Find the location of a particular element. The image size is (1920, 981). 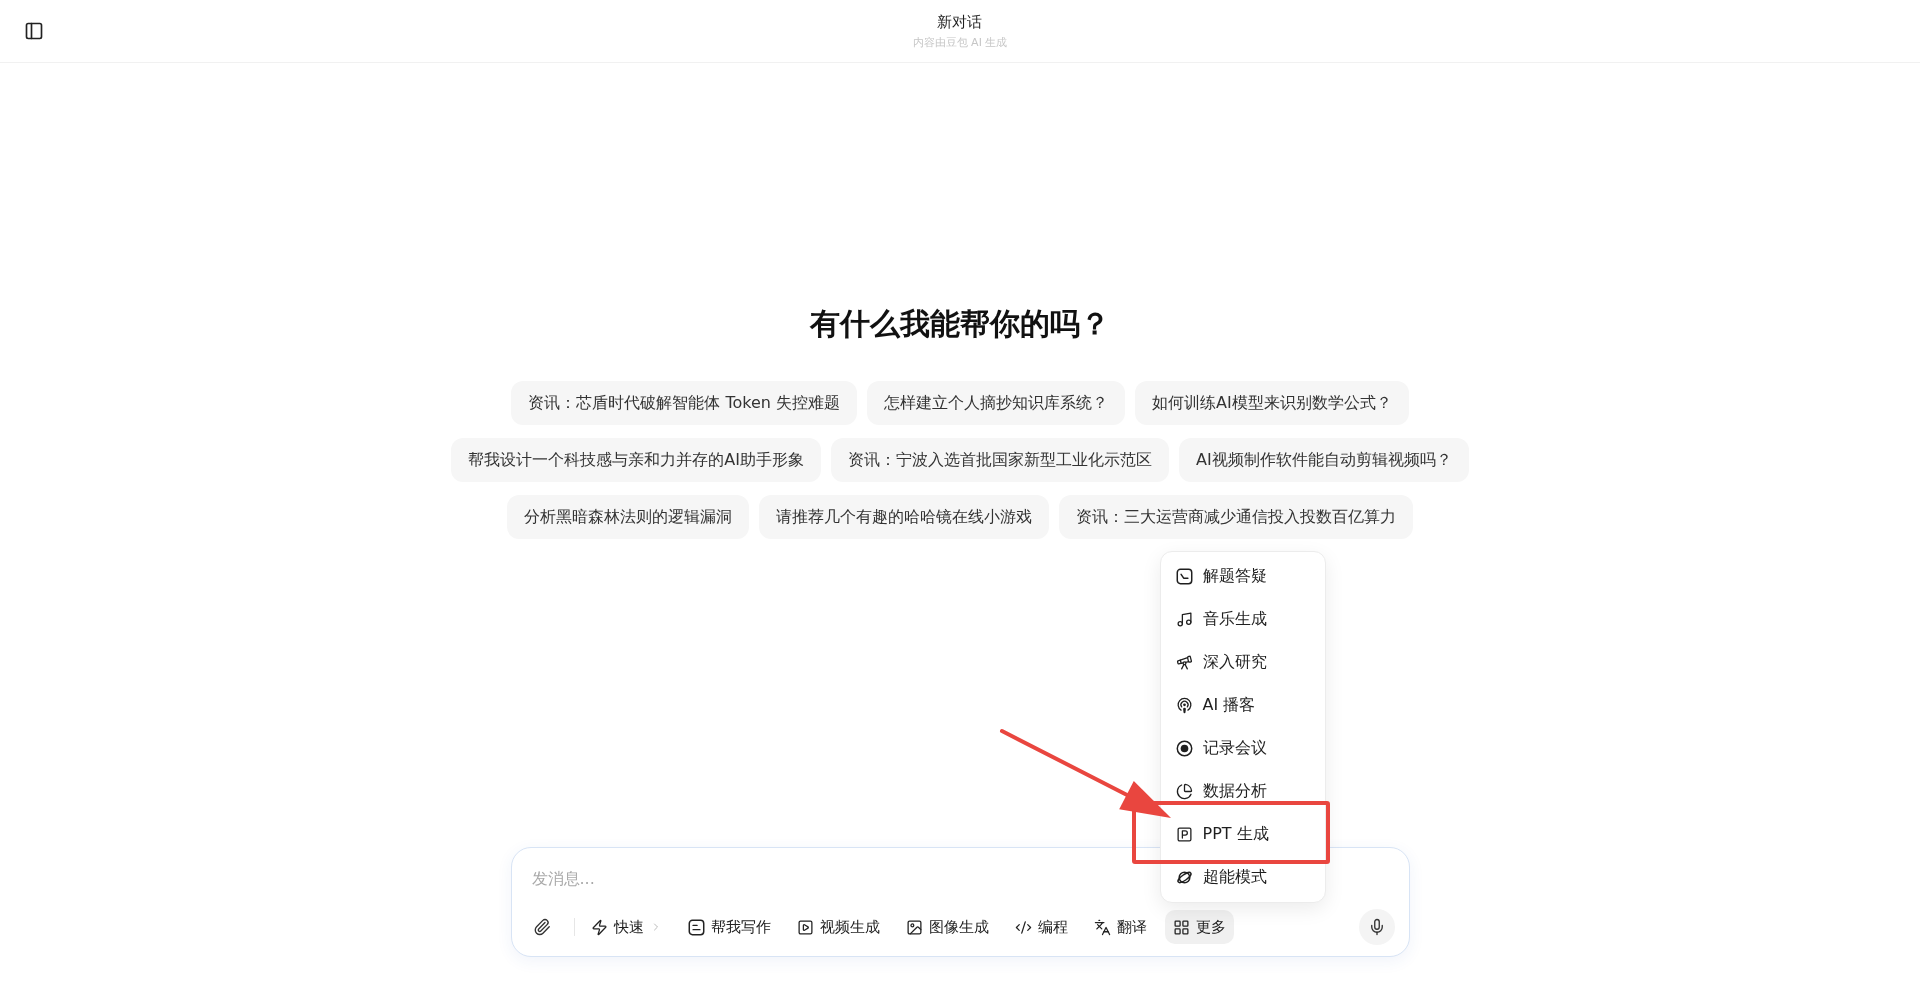

podcast-icon is located at coordinates (1184, 705).